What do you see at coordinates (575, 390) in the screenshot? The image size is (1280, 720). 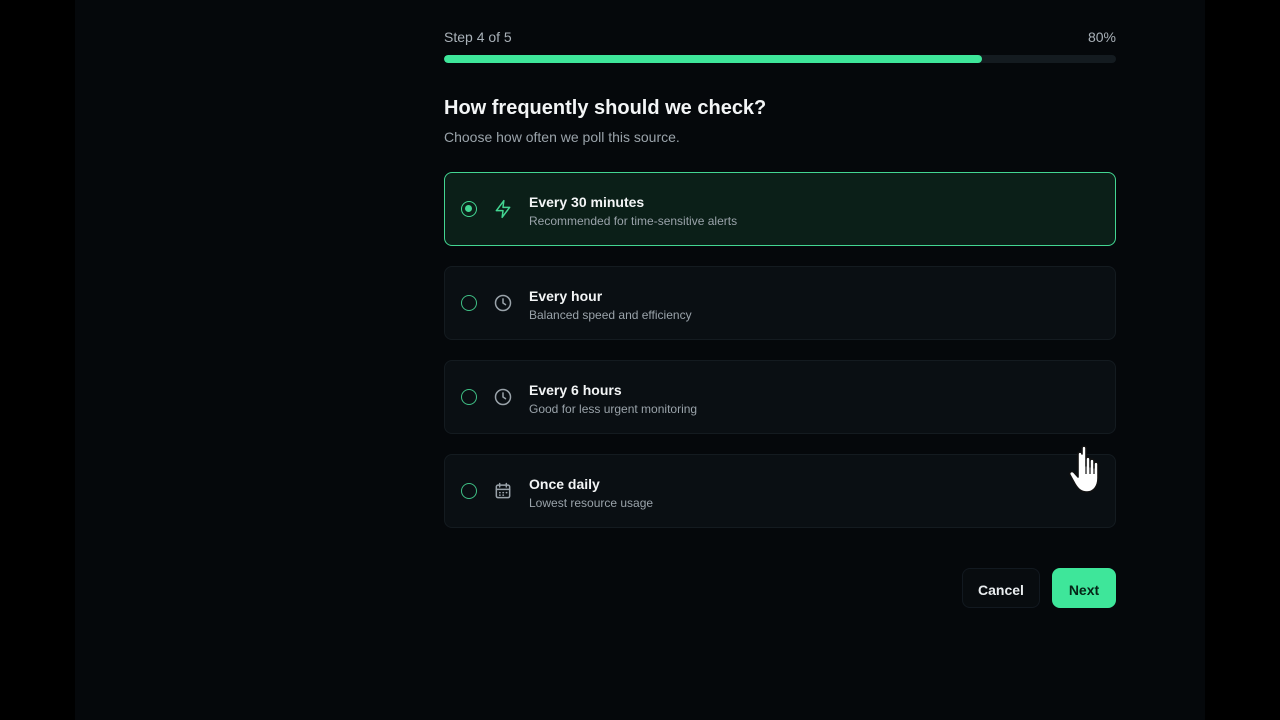 I see `option-label: Every 6 hours` at bounding box center [575, 390].